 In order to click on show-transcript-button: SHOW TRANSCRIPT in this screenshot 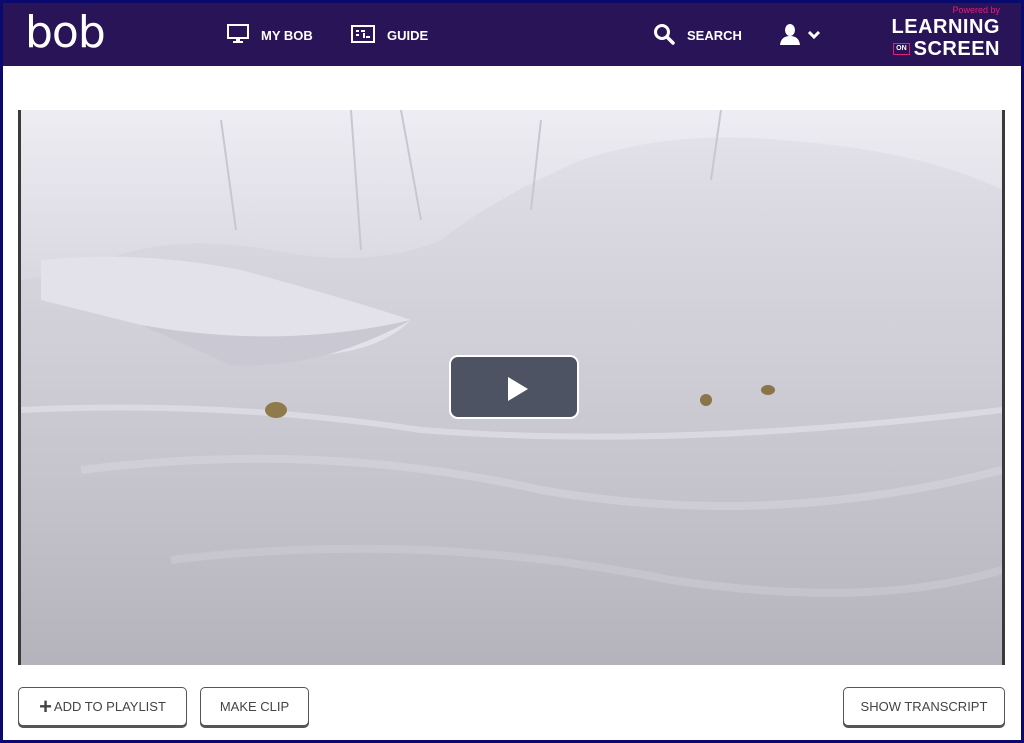, I will do `click(924, 706)`.